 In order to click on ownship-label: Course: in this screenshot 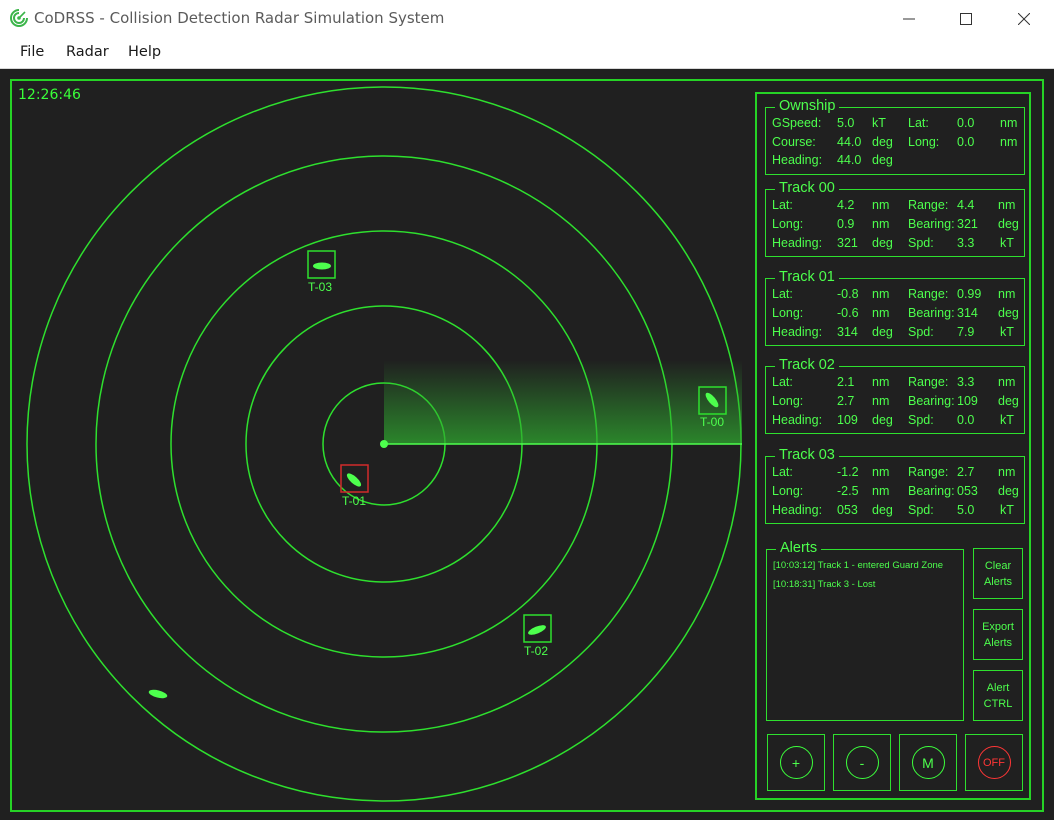, I will do `click(794, 142)`.